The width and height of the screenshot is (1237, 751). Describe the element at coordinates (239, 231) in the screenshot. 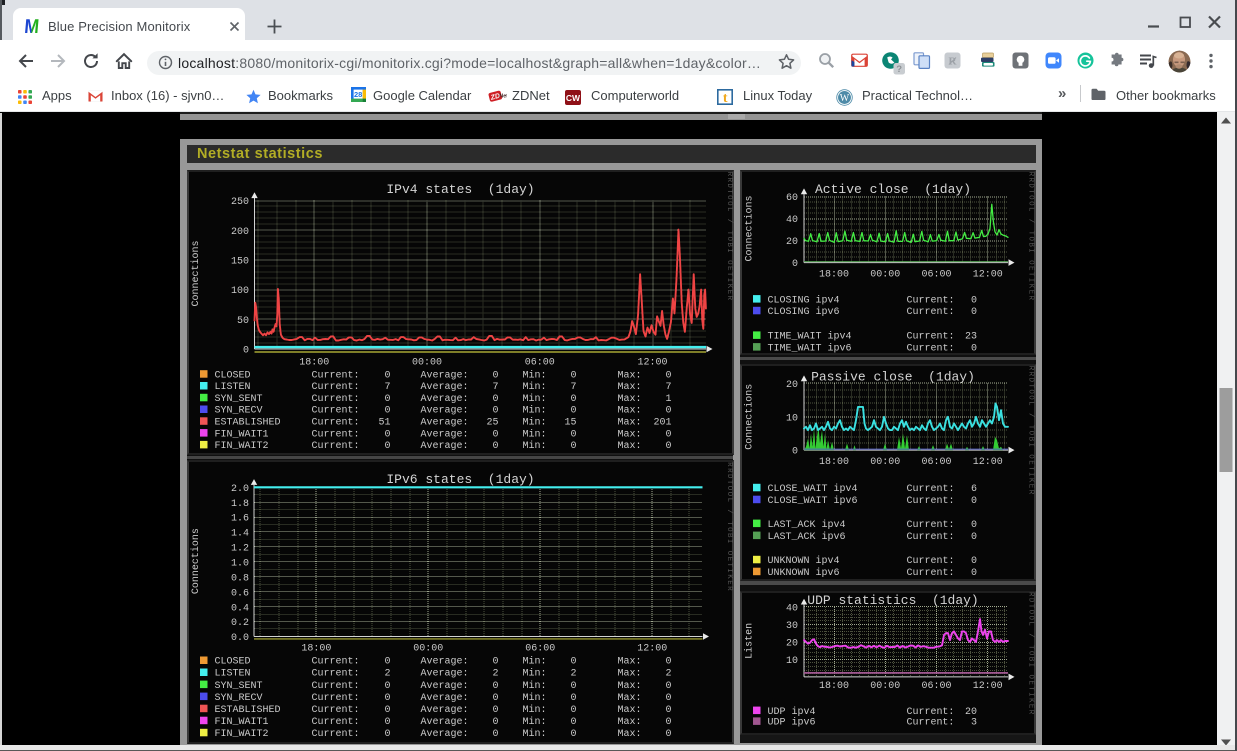

I see `svg-text: 200` at that location.